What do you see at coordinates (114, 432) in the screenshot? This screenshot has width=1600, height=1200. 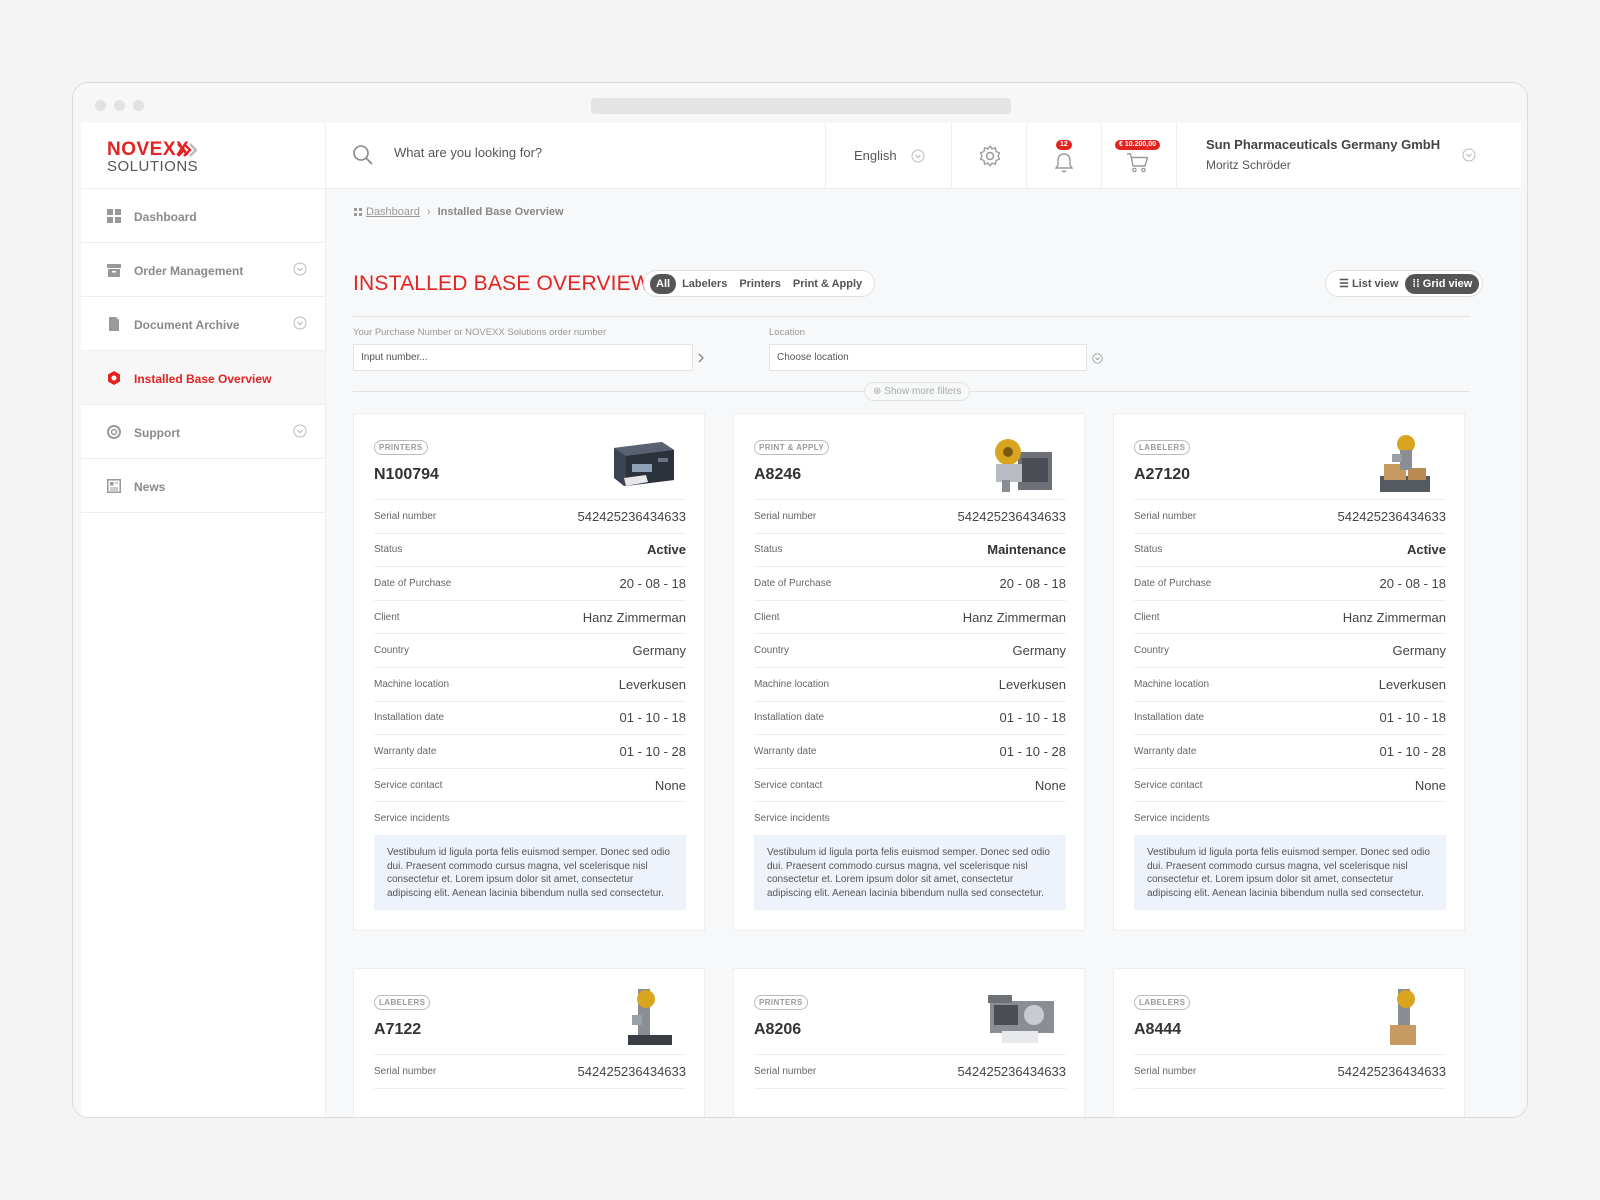 I see `lifebuoy-icon` at bounding box center [114, 432].